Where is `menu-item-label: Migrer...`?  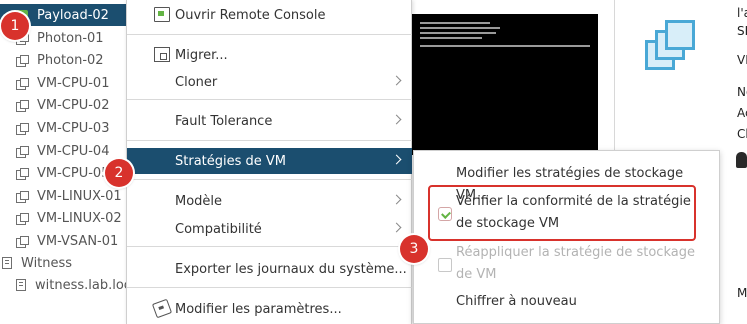
menu-item-label: Migrer... is located at coordinates (201, 55).